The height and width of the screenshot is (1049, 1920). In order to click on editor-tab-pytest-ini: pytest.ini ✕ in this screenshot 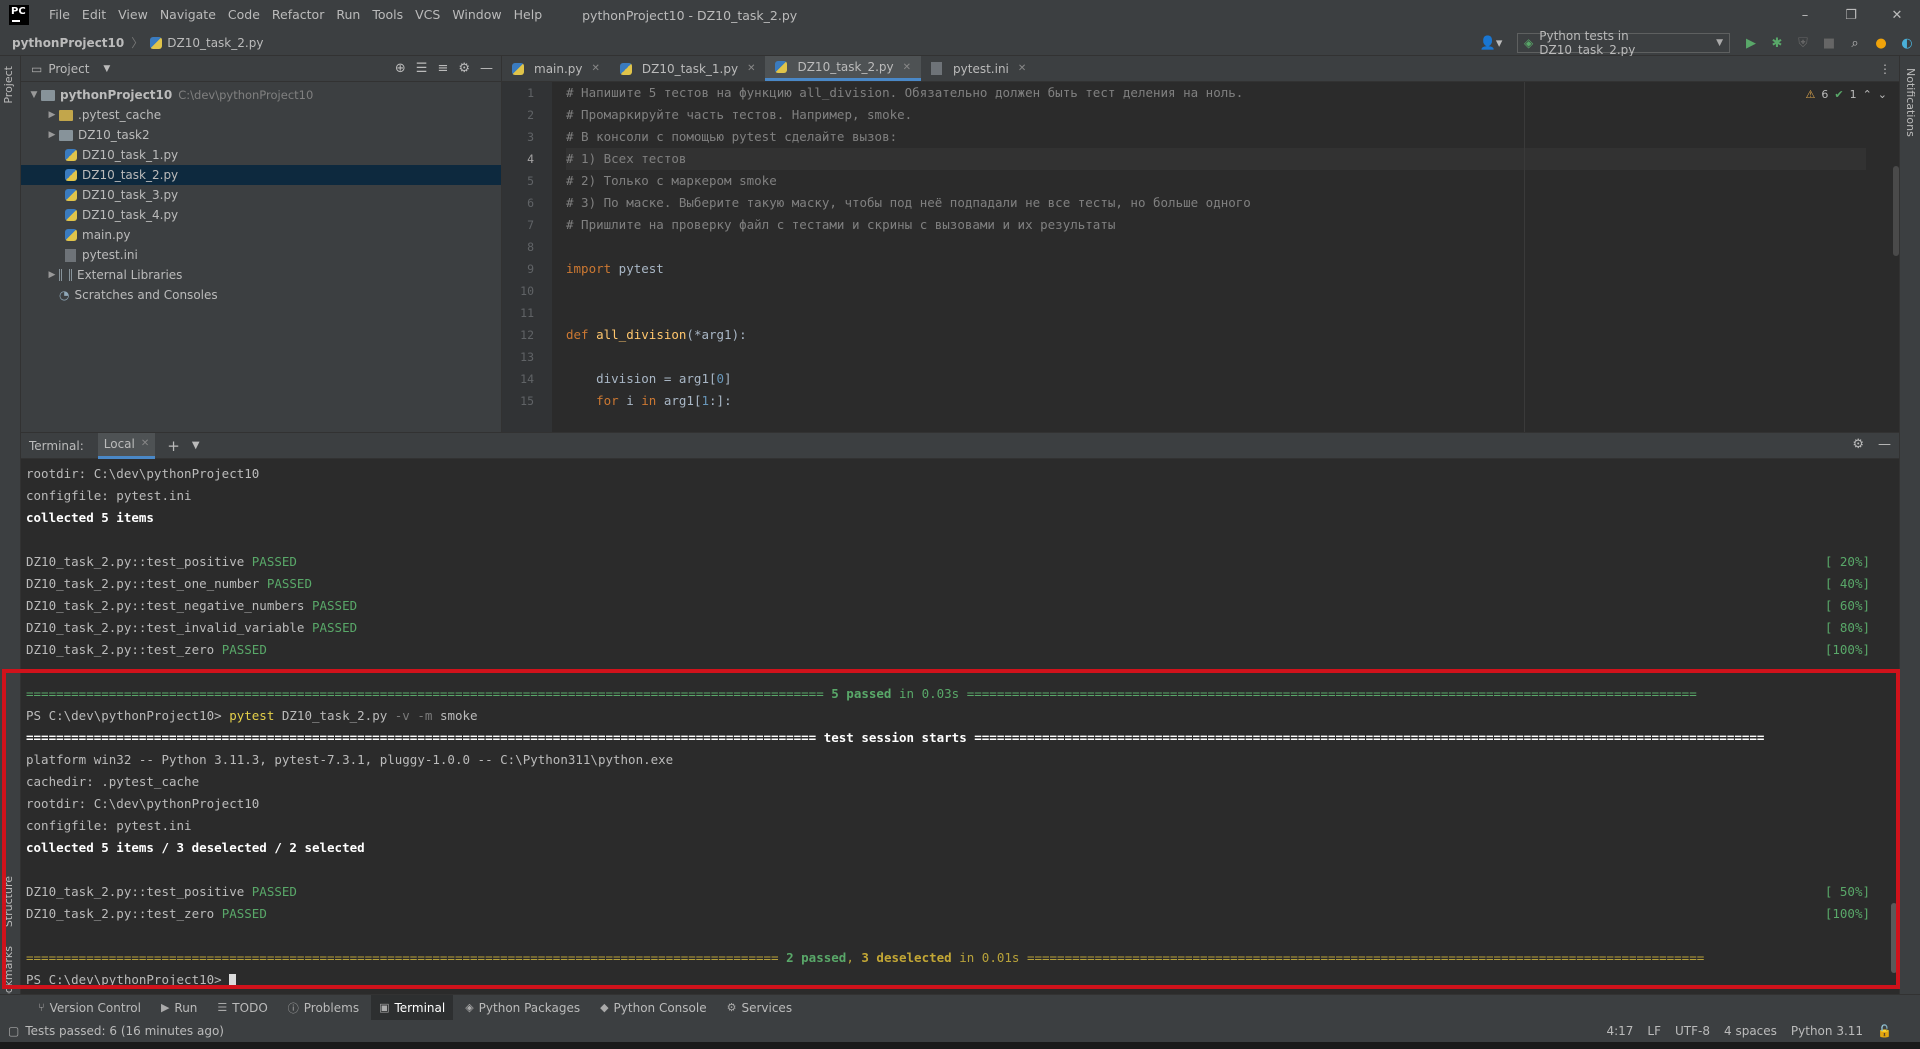, I will do `click(978, 68)`.